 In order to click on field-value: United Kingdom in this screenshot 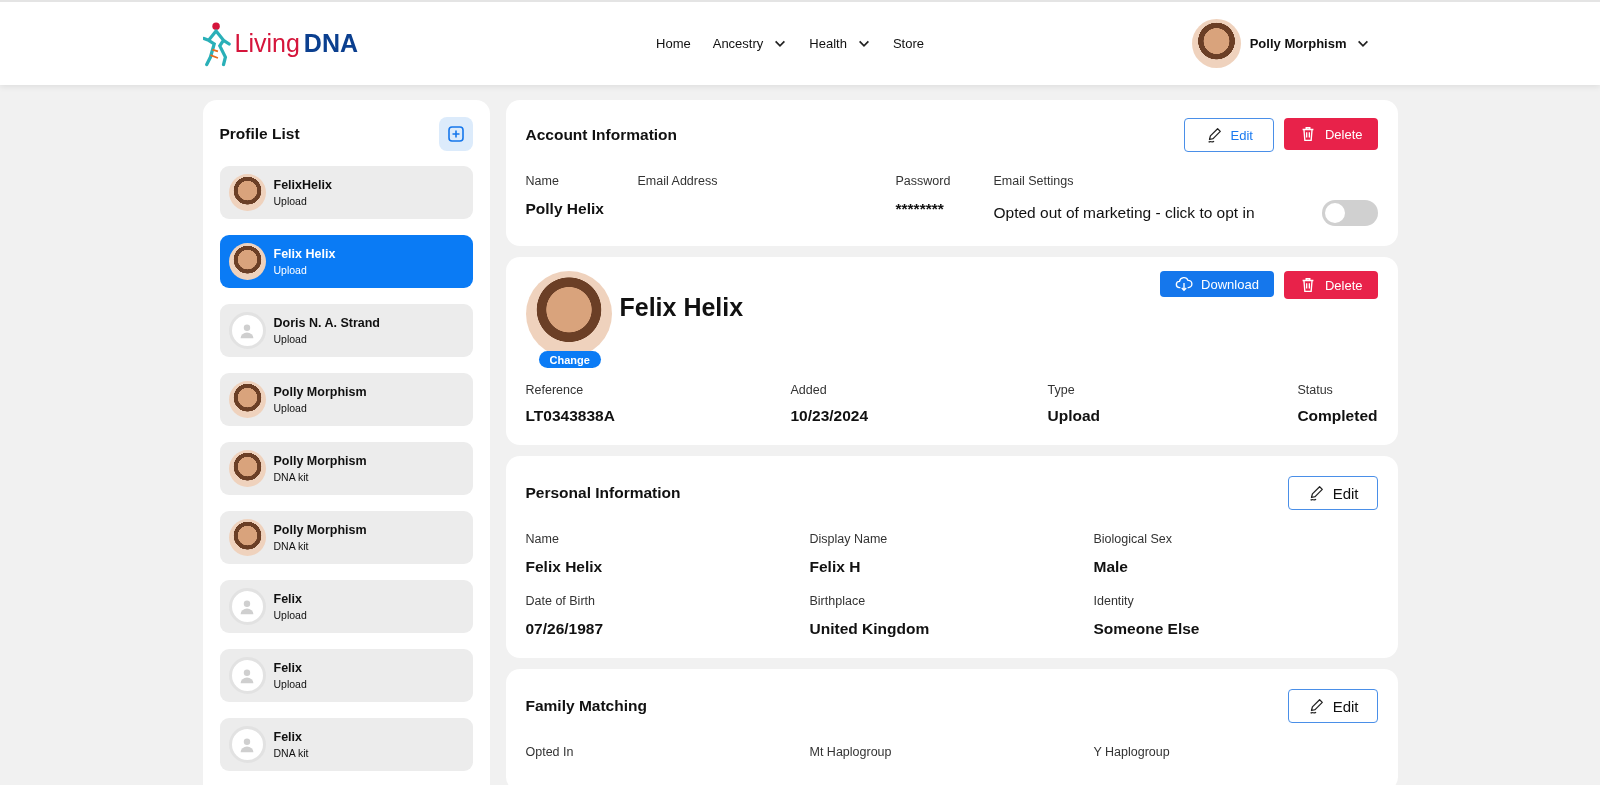, I will do `click(870, 629)`.